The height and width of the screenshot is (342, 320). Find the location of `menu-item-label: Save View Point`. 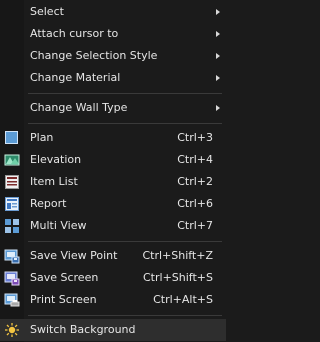

menu-item-label: Save View Point is located at coordinates (74, 255).